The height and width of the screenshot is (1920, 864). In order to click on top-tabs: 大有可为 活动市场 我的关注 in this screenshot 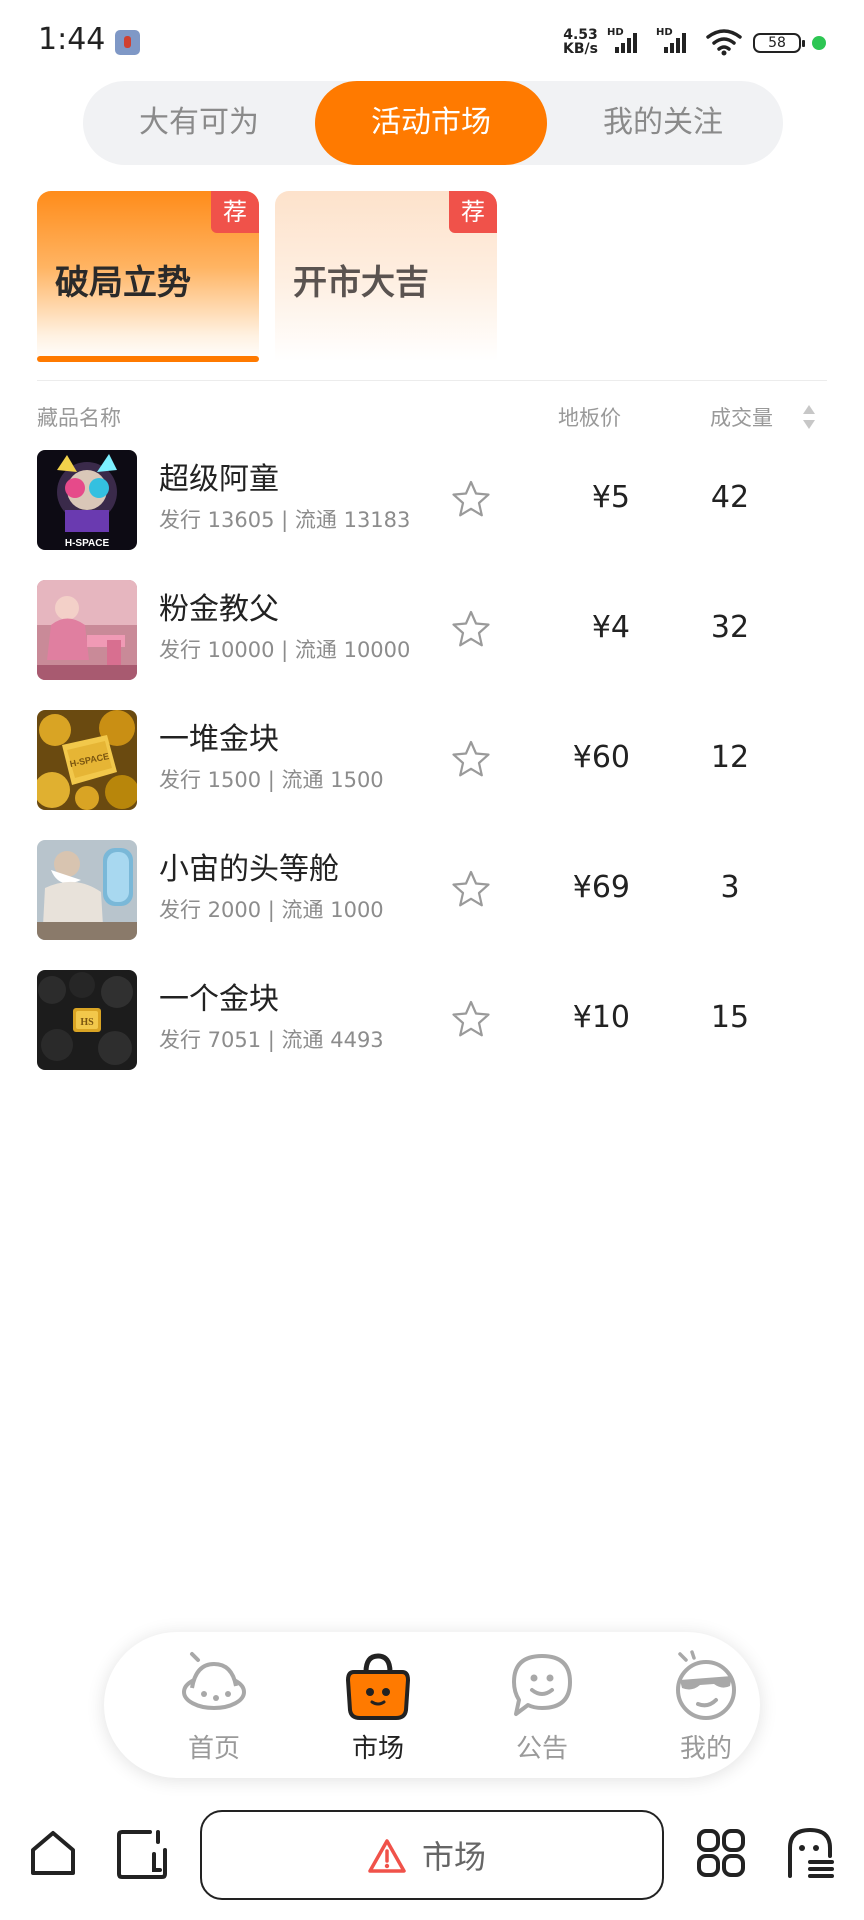, I will do `click(433, 123)`.